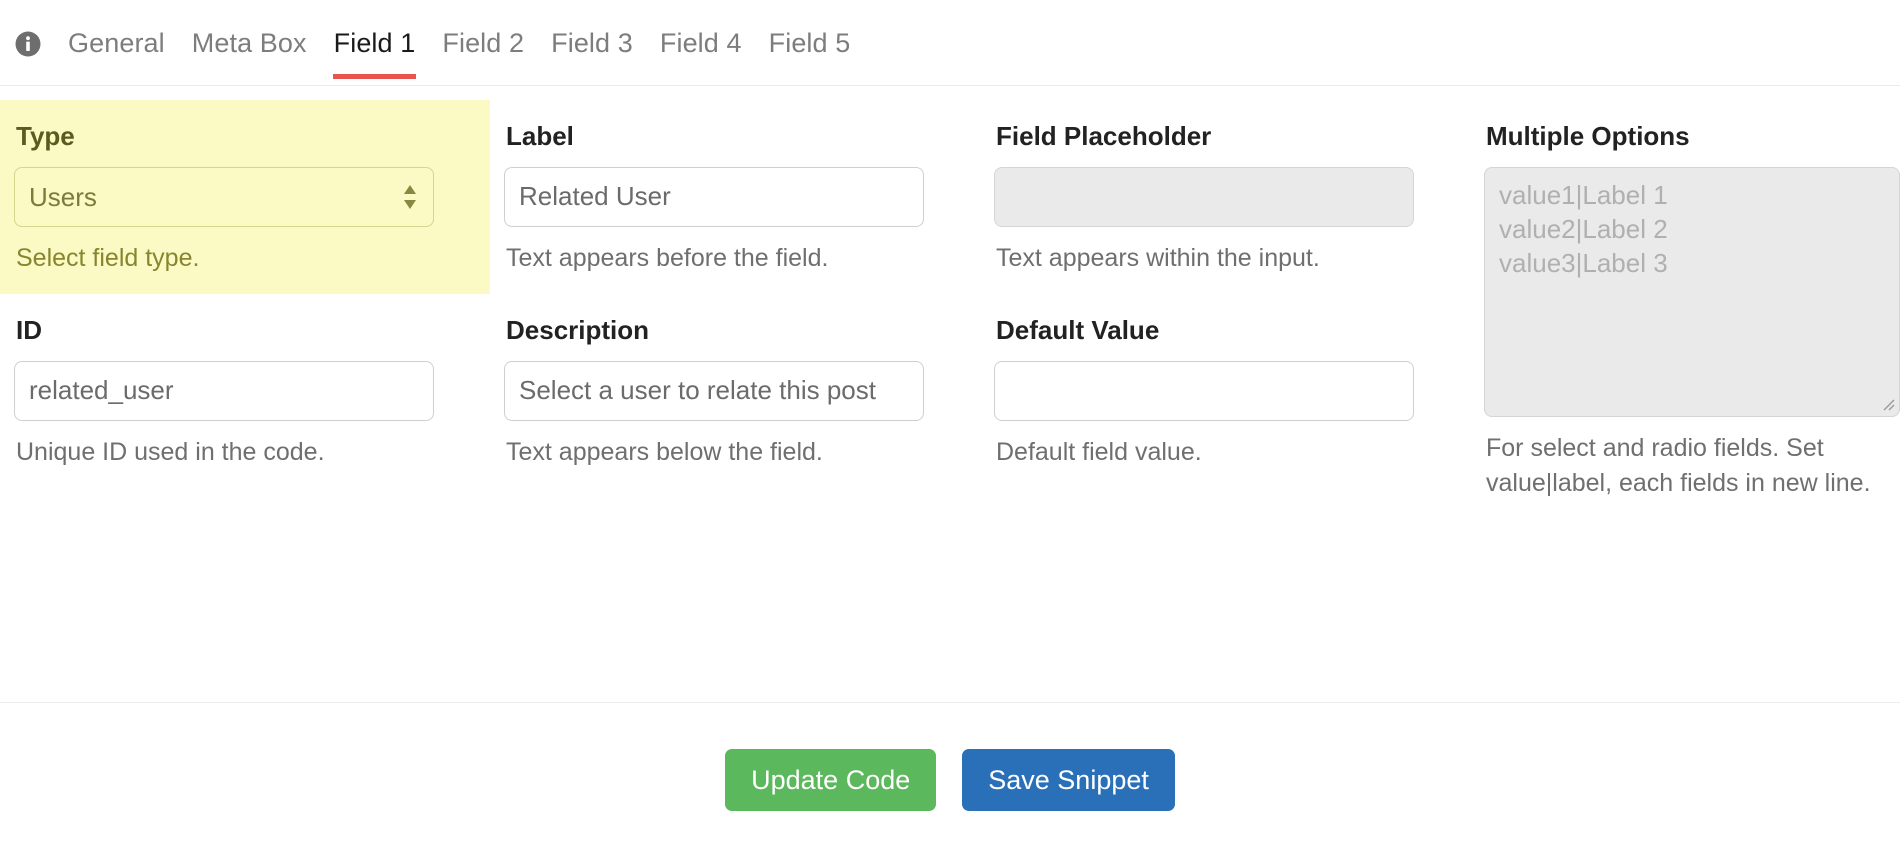  Describe the element at coordinates (374, 43) in the screenshot. I see `tab-field-1: Field 1` at that location.